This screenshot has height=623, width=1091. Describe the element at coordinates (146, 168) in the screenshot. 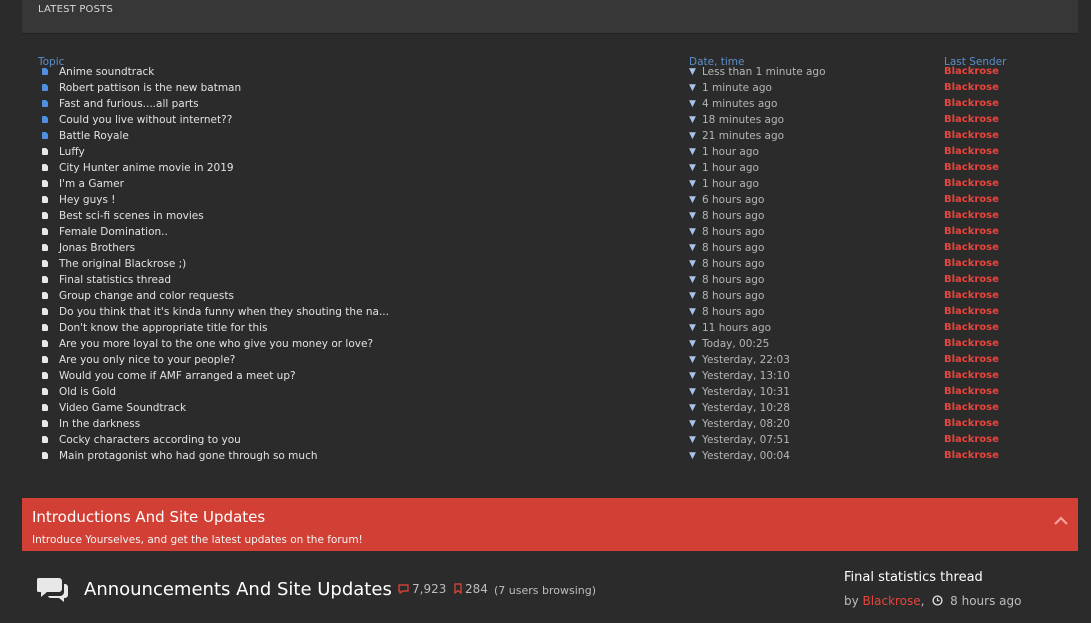

I see `topic-link: City Hunter anime movie in 2019` at that location.